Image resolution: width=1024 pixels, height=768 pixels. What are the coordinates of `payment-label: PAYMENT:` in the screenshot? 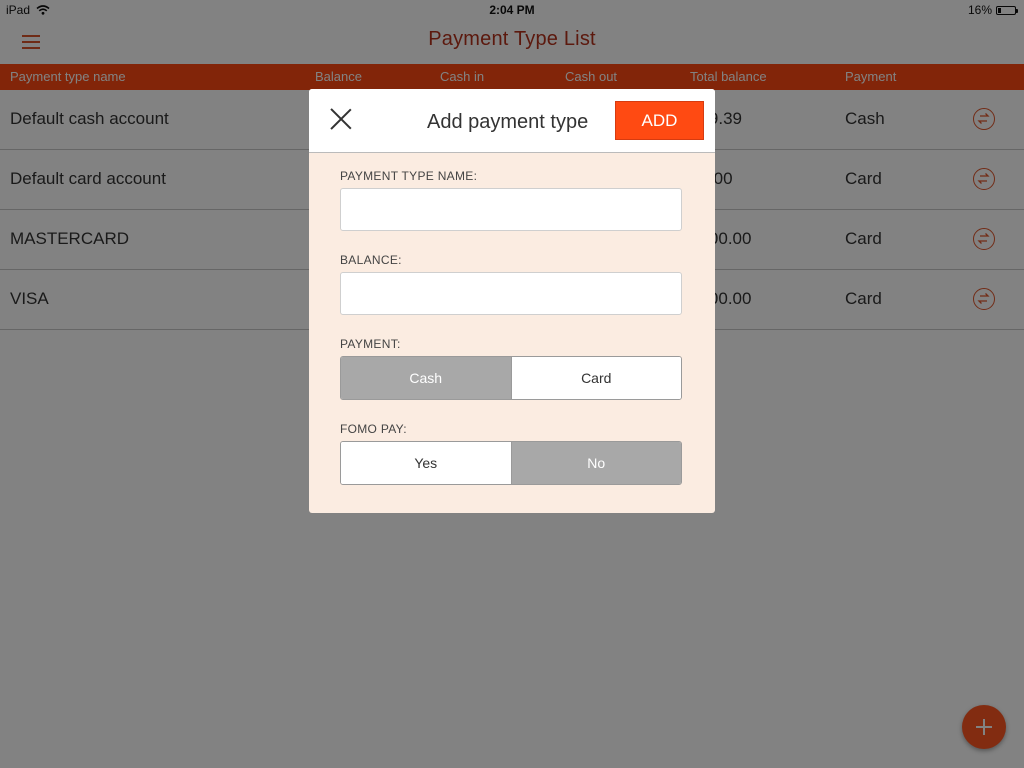 It's located at (370, 344).